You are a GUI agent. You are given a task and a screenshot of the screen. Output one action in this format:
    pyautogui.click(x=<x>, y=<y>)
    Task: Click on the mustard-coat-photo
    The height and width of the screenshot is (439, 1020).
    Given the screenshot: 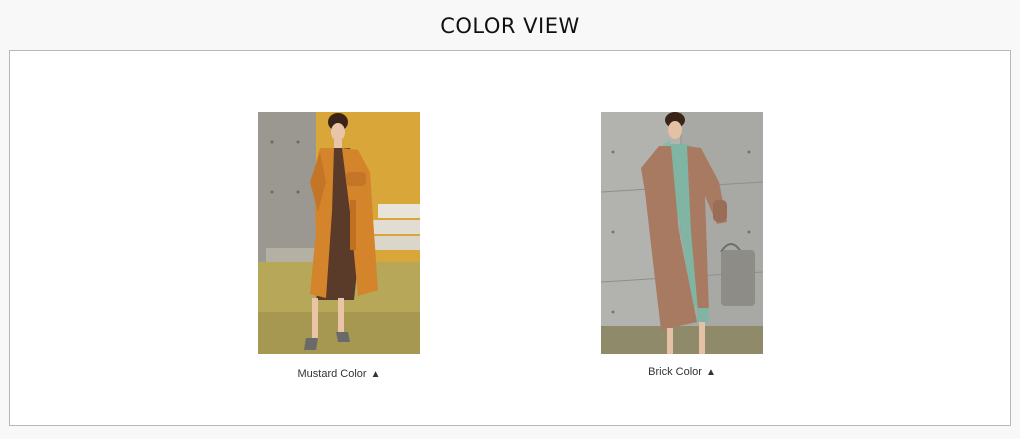 What is the action you would take?
    pyautogui.click(x=339, y=233)
    